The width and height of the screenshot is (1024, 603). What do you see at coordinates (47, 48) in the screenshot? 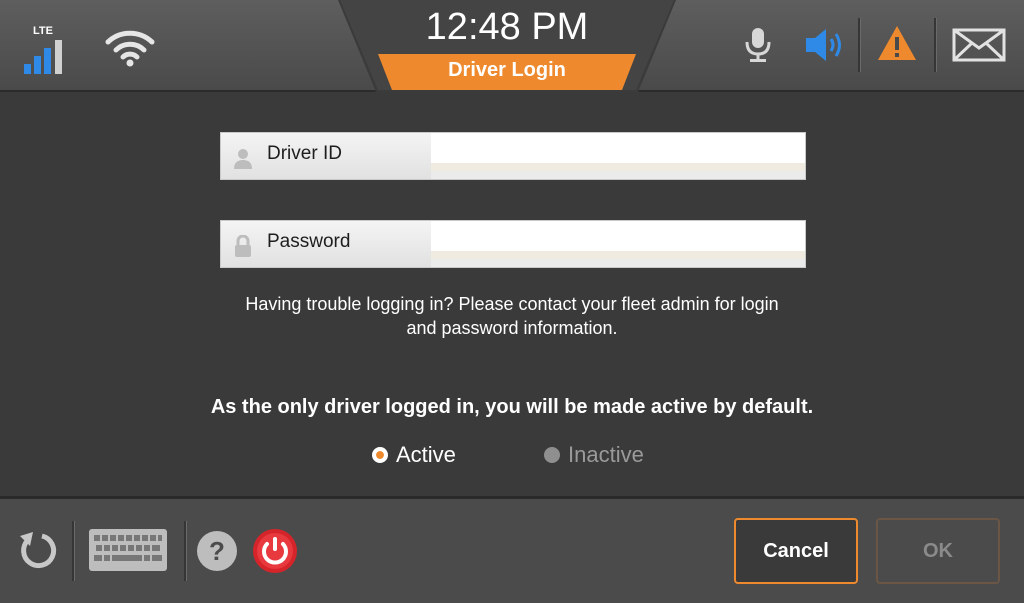
I see `signal-bars-icon: LTE` at bounding box center [47, 48].